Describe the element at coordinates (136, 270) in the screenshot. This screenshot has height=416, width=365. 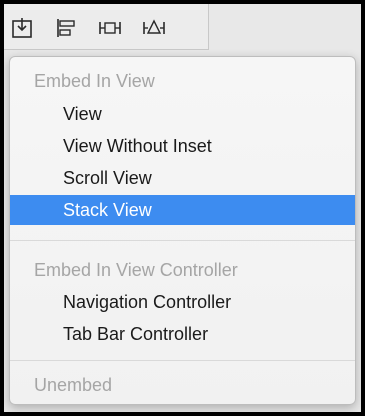
I see `embed-in-view-controller-header: Embed In View Controller` at that location.